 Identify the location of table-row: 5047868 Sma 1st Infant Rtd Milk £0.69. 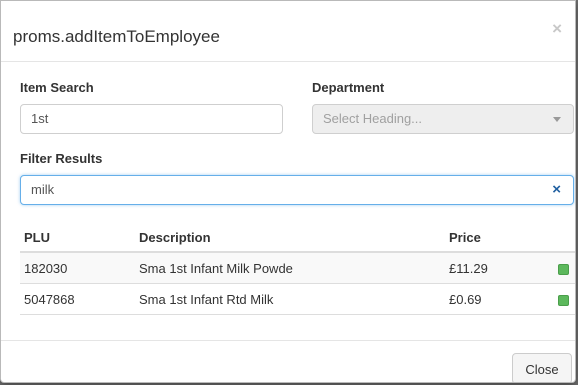
(297, 299).